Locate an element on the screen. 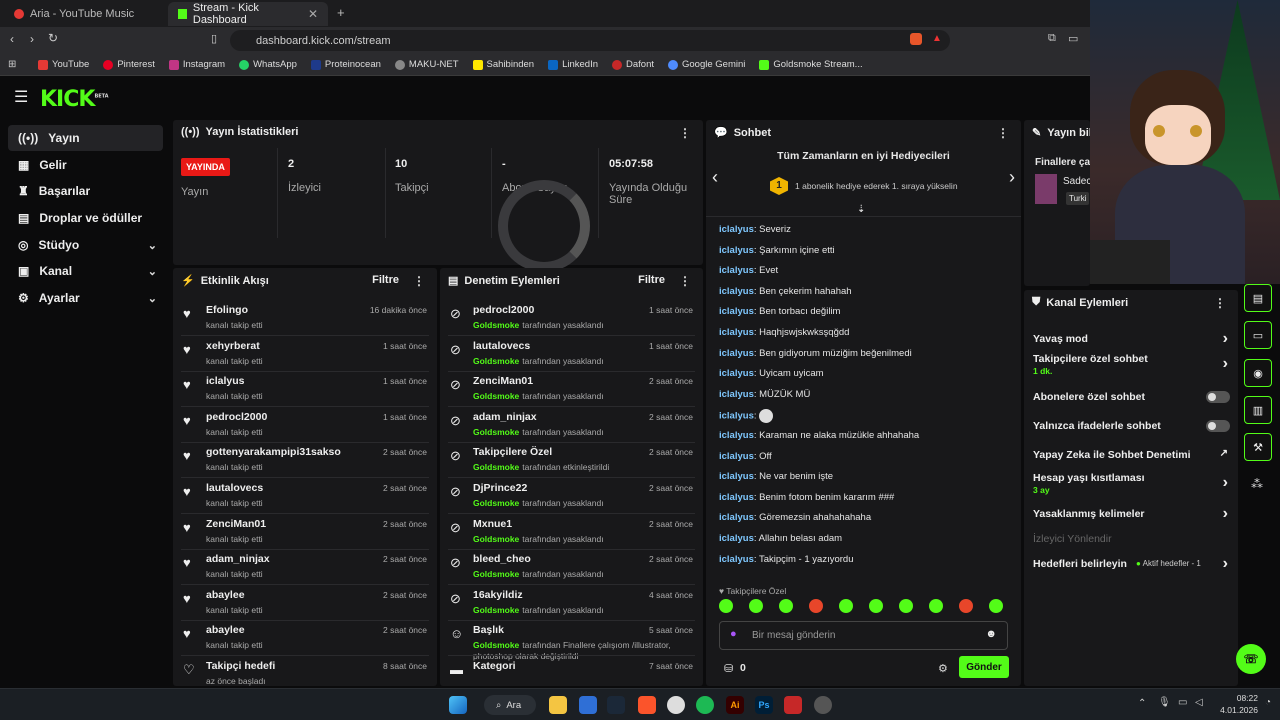 This screenshot has height=720, width=1280. file-explorer-icon is located at coordinates (558, 705).